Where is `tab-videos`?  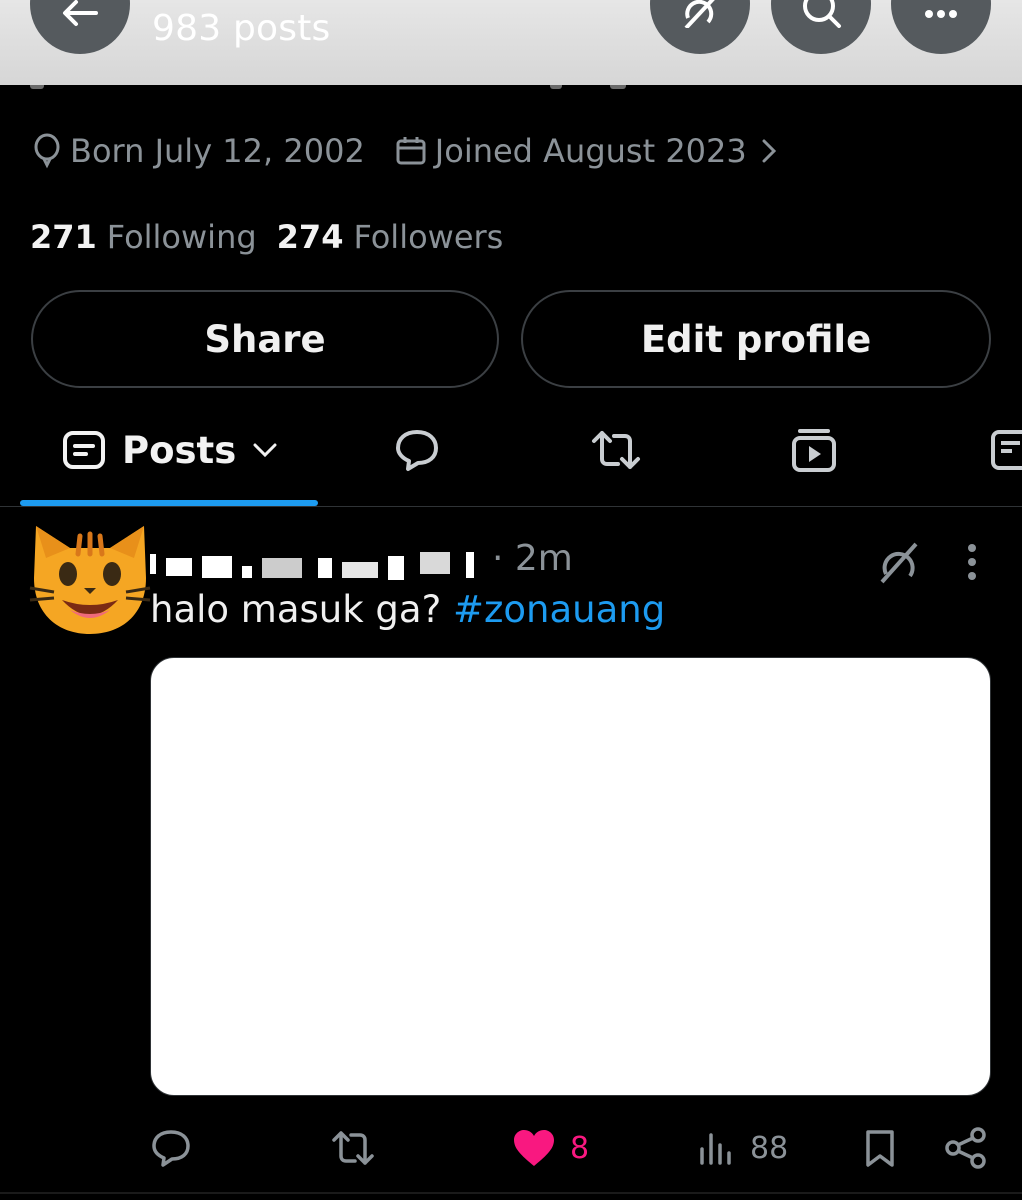 tab-videos is located at coordinates (814, 450).